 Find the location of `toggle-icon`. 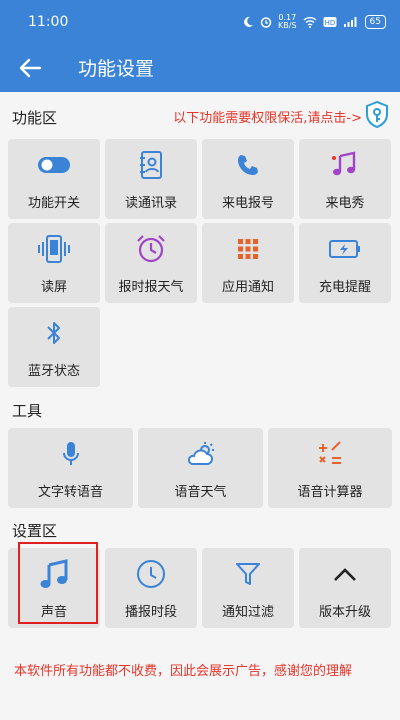

toggle-icon is located at coordinates (54, 165).